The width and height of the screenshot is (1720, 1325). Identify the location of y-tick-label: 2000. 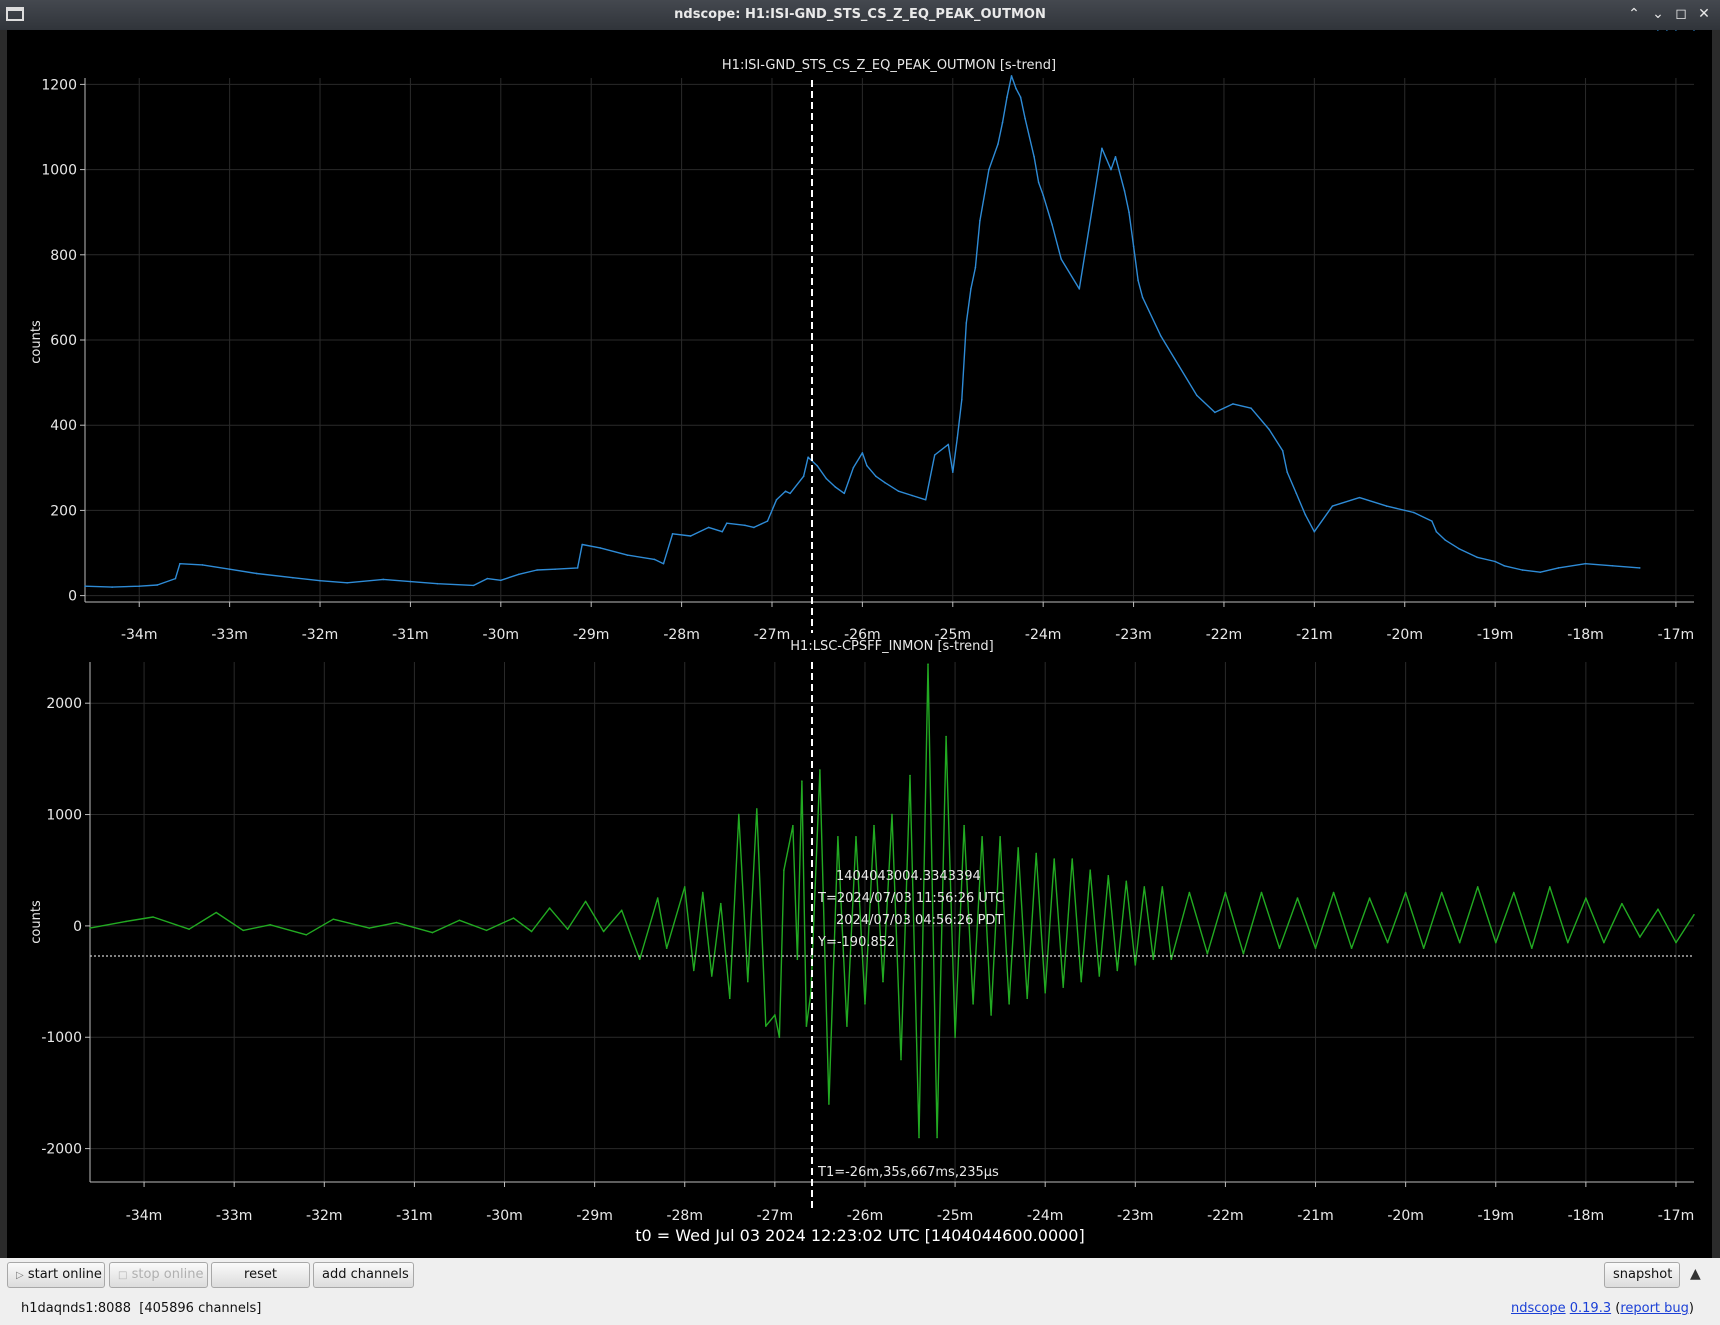
(64, 704).